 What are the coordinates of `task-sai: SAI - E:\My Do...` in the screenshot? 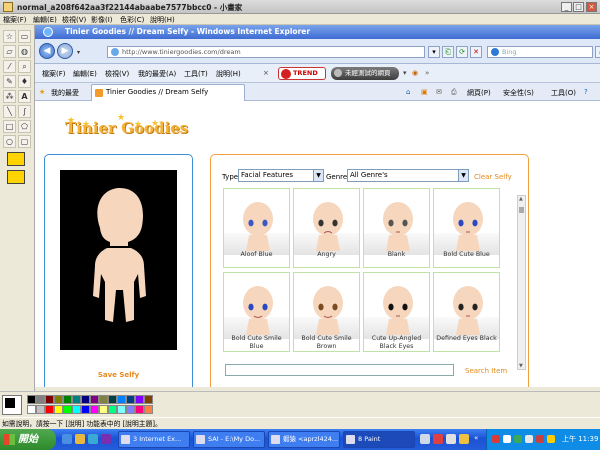 It's located at (229, 439).